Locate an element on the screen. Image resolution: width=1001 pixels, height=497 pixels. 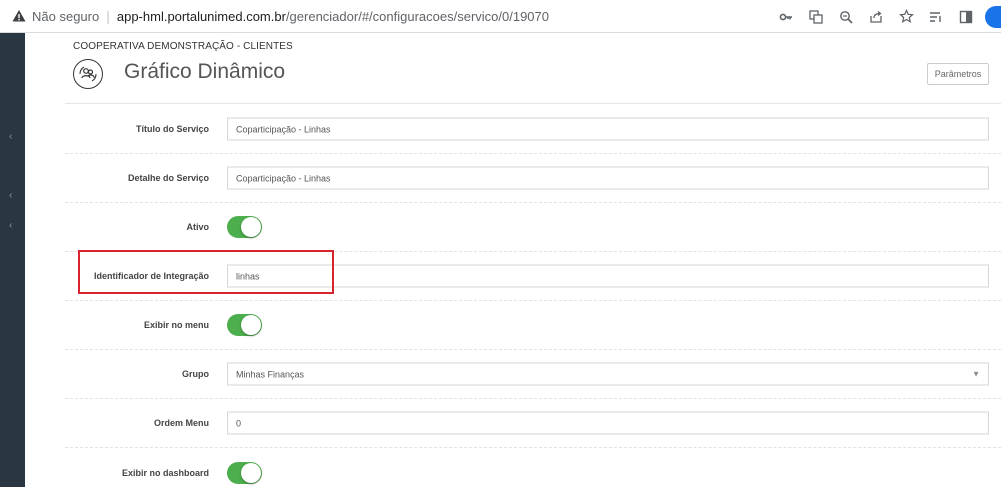
menu-order-label: Ordem Menu is located at coordinates (181, 423).